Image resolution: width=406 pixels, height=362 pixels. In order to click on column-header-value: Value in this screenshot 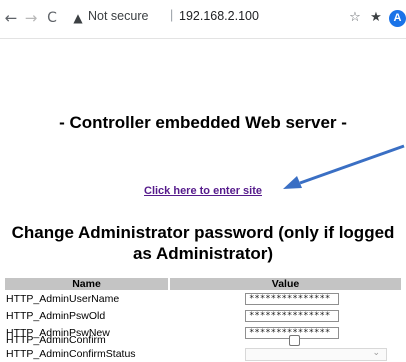, I will do `click(285, 284)`.